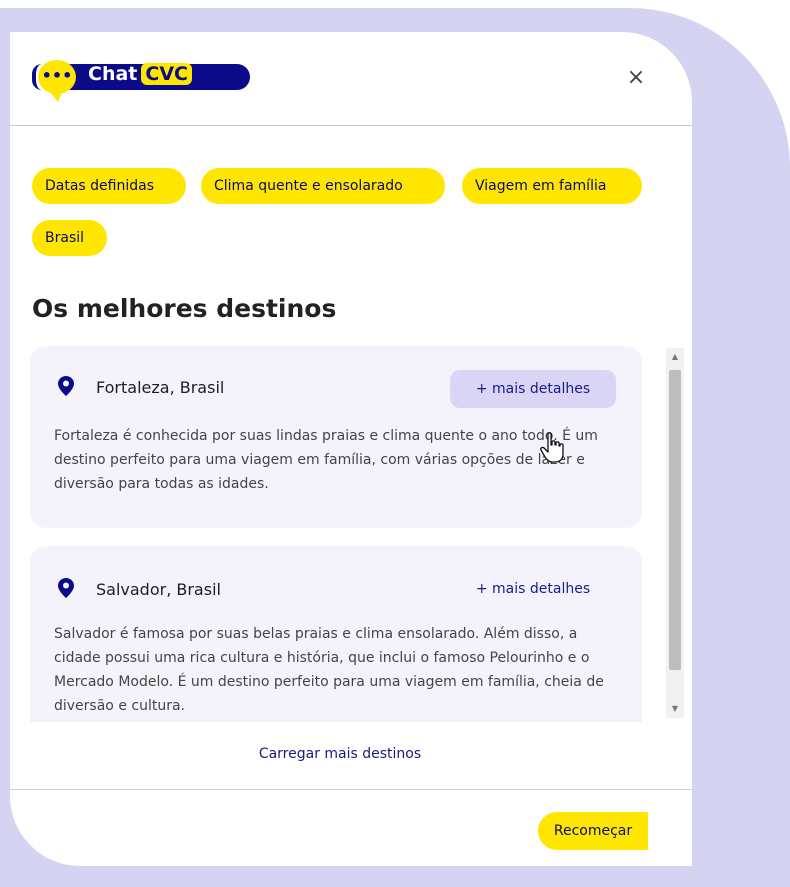  What do you see at coordinates (109, 186) in the screenshot?
I see `filter-chip-dates: Datas definidas` at bounding box center [109, 186].